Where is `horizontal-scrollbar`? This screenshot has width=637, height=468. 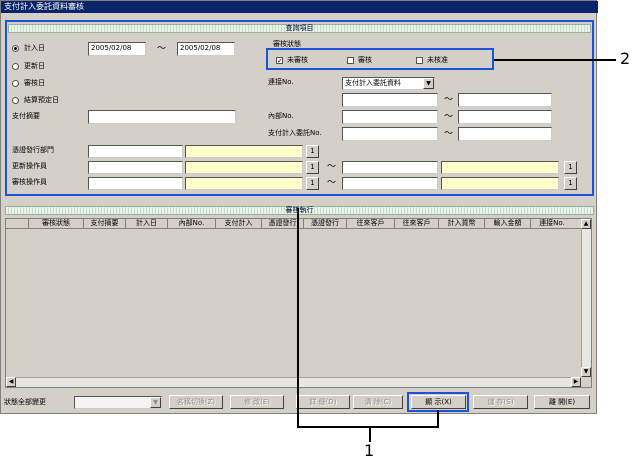
horizontal-scrollbar is located at coordinates (293, 382).